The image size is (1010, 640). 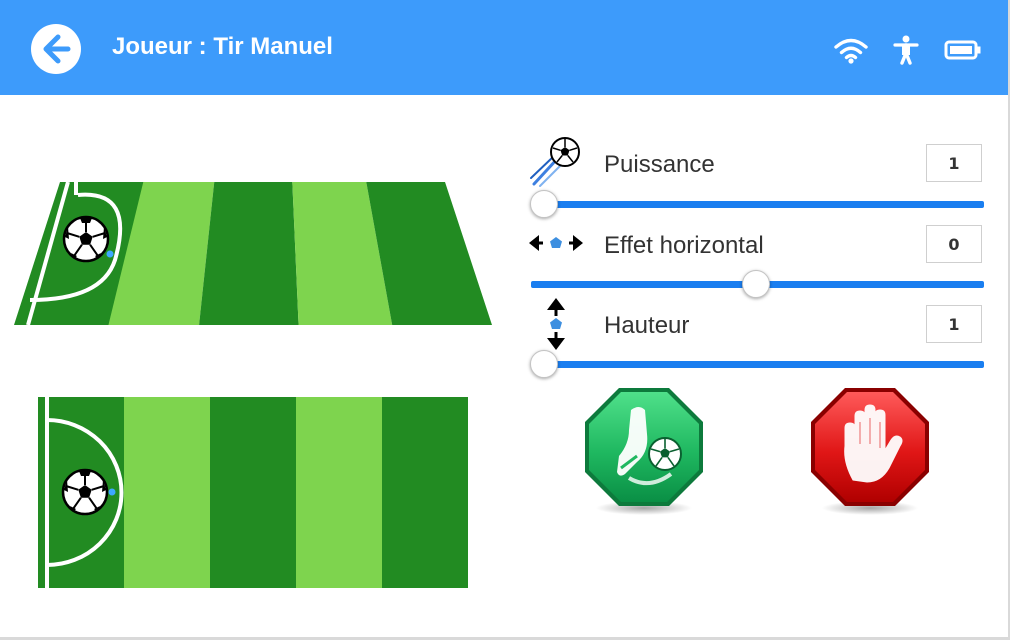 I want to click on header-bar: Joueur : Tir Manuel, so click(x=504, y=47).